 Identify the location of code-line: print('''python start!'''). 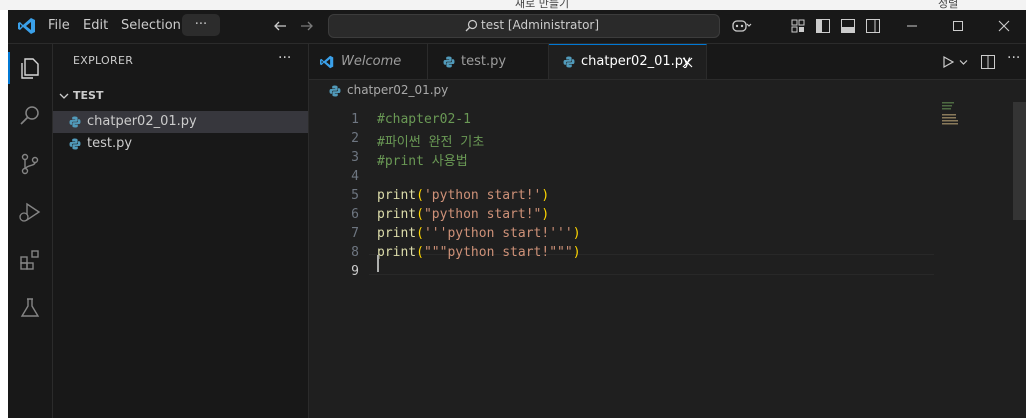
(479, 233).